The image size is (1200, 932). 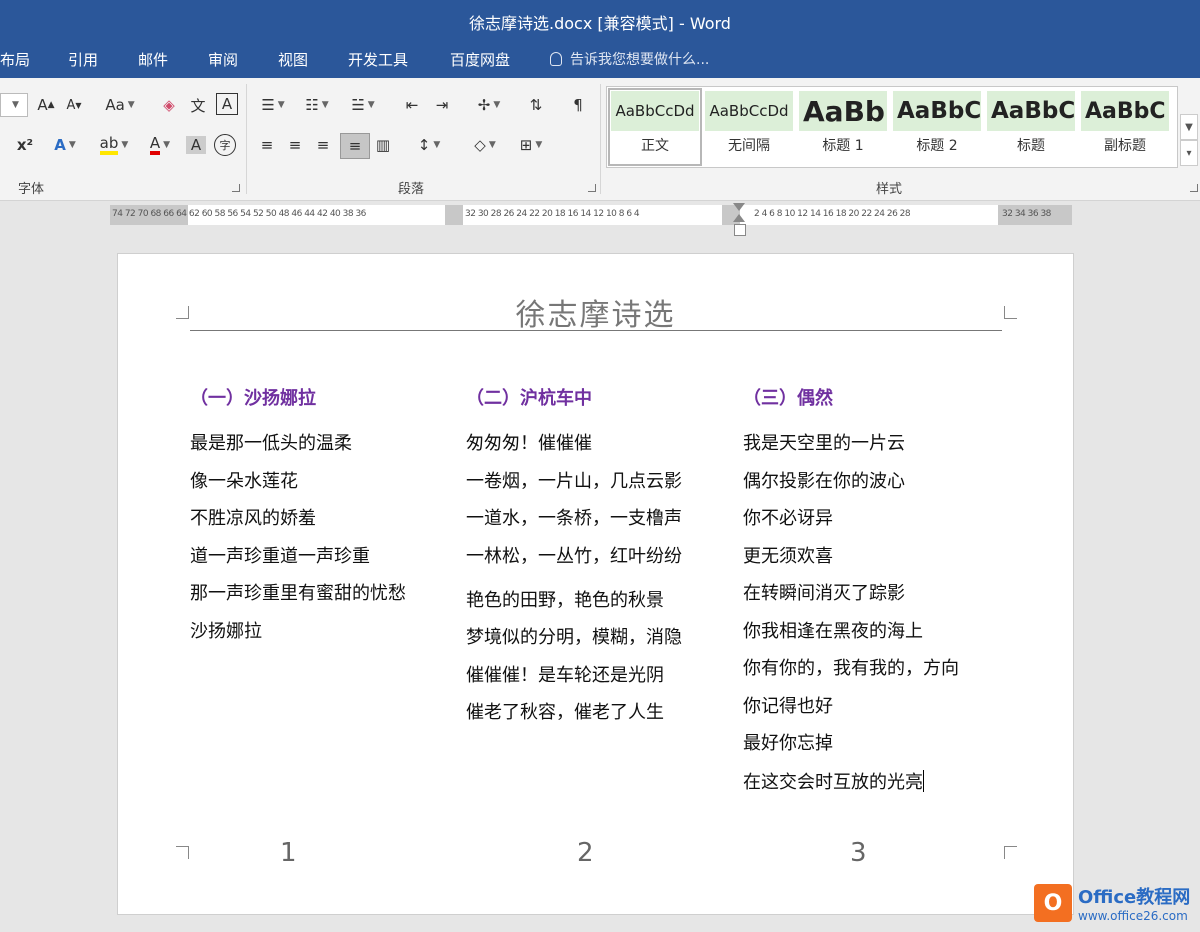 What do you see at coordinates (298, 593) in the screenshot?
I see `poem-line: 那一声珍重里有蜜甜的忧愁` at bounding box center [298, 593].